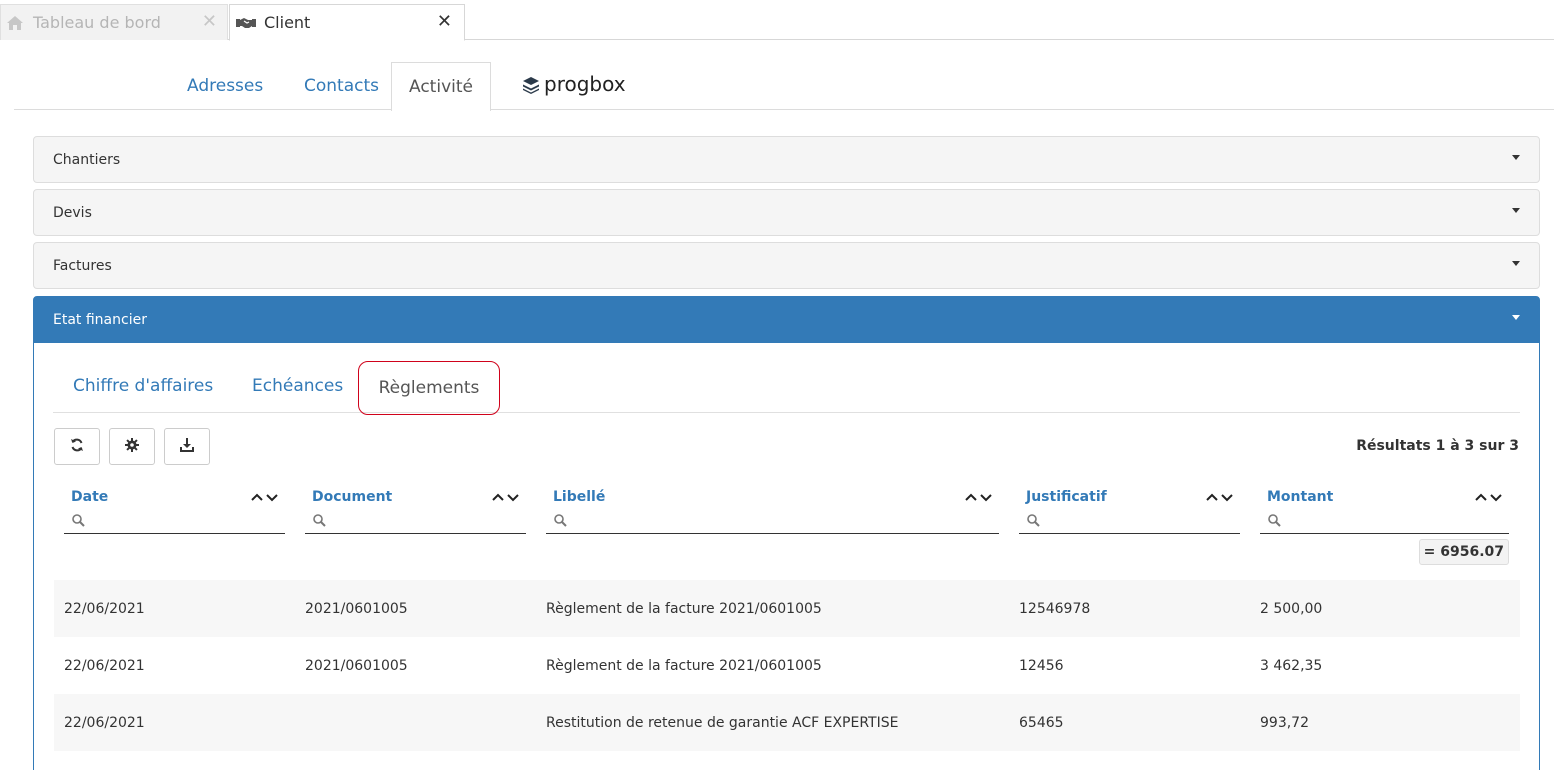 Image resolution: width=1554 pixels, height=770 pixels. I want to click on justificatif-filter-input, so click(1129, 522).